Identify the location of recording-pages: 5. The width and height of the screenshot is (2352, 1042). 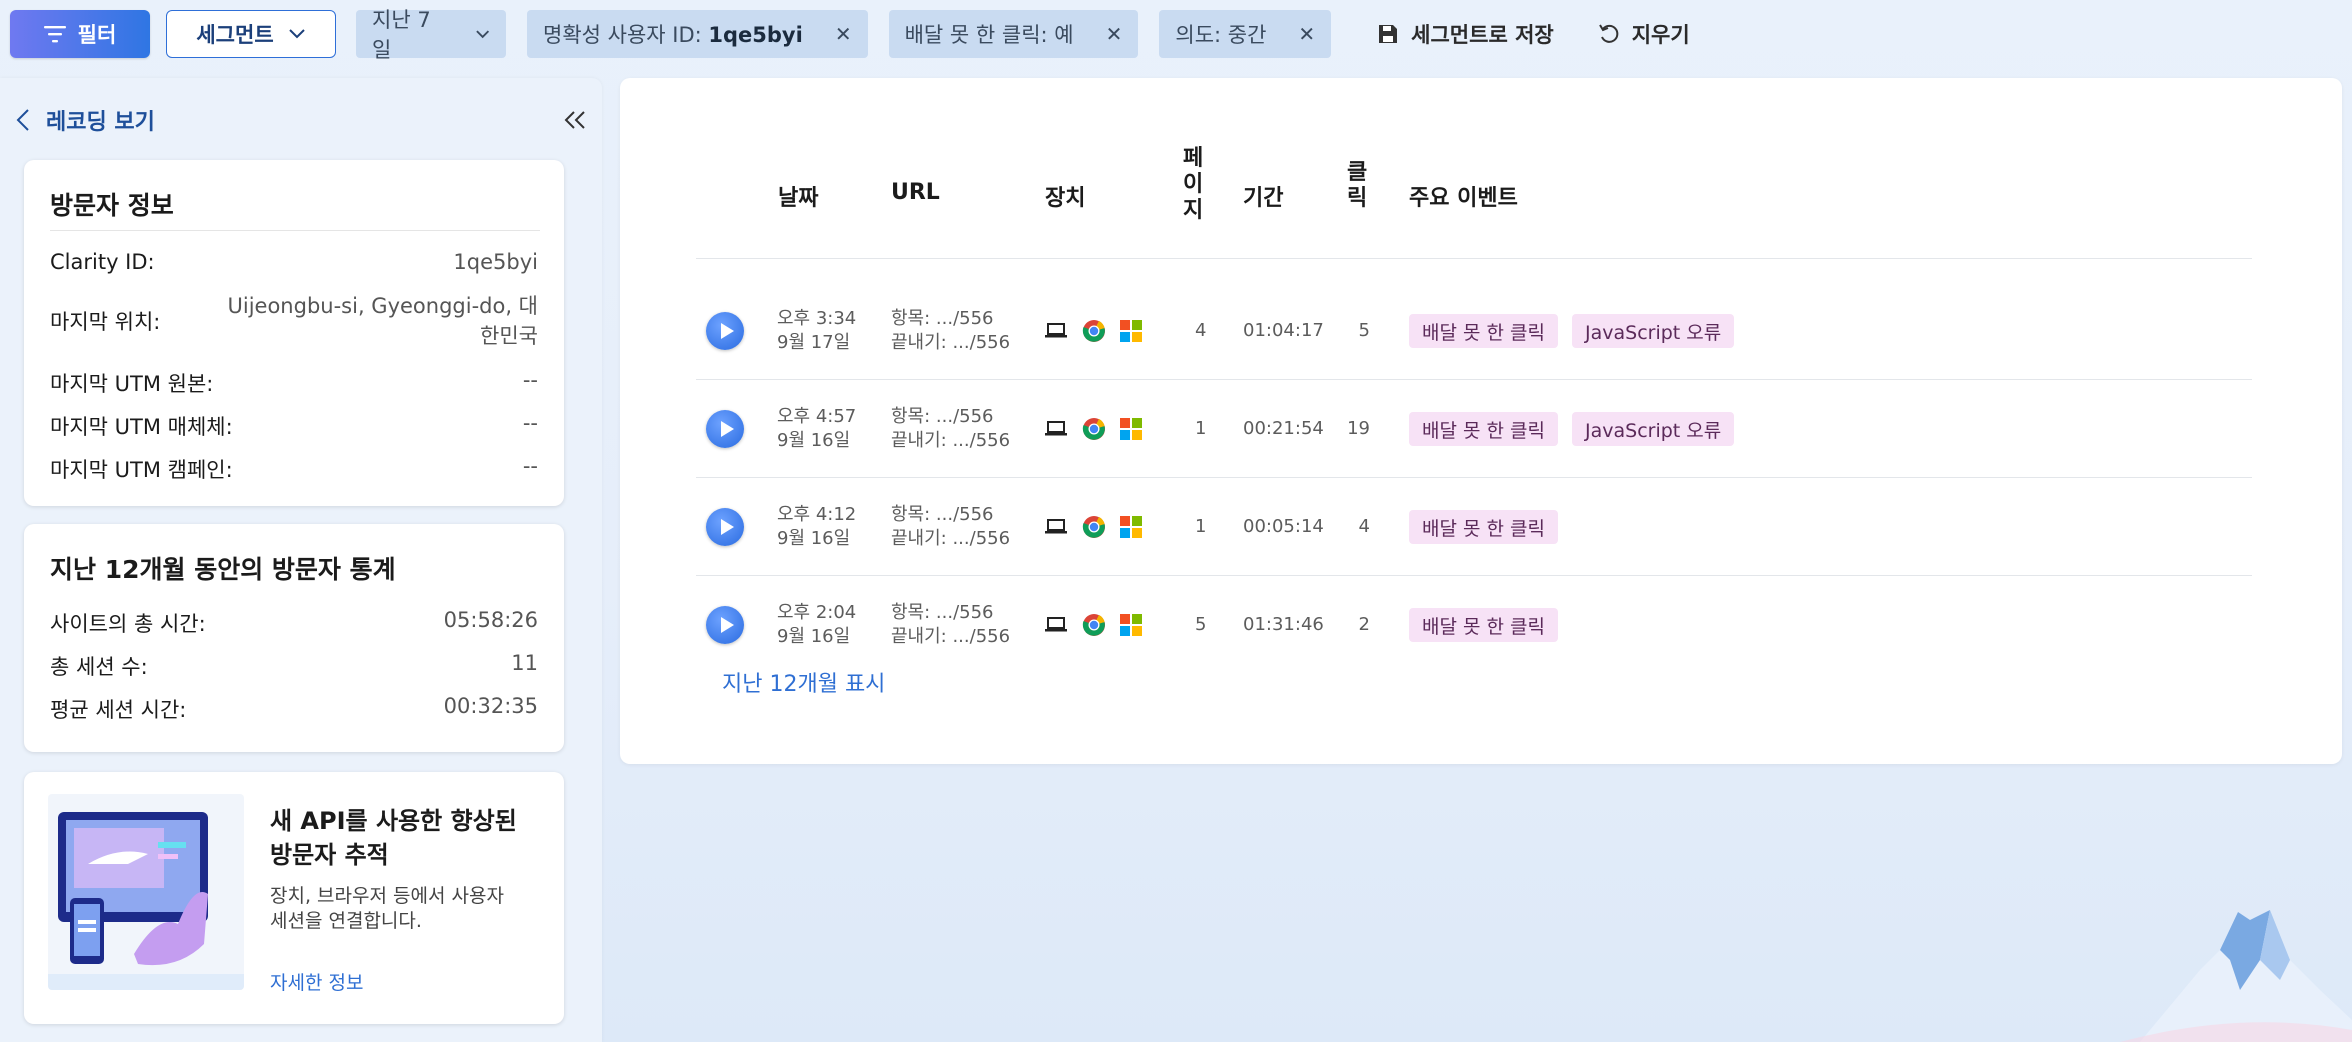
(1201, 624).